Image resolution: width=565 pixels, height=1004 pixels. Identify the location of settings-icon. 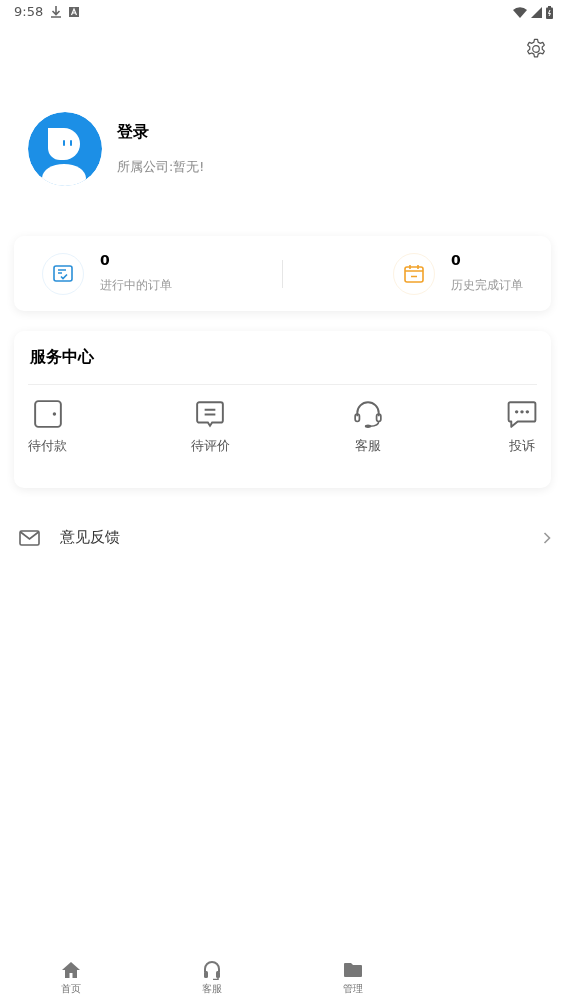
(536, 49).